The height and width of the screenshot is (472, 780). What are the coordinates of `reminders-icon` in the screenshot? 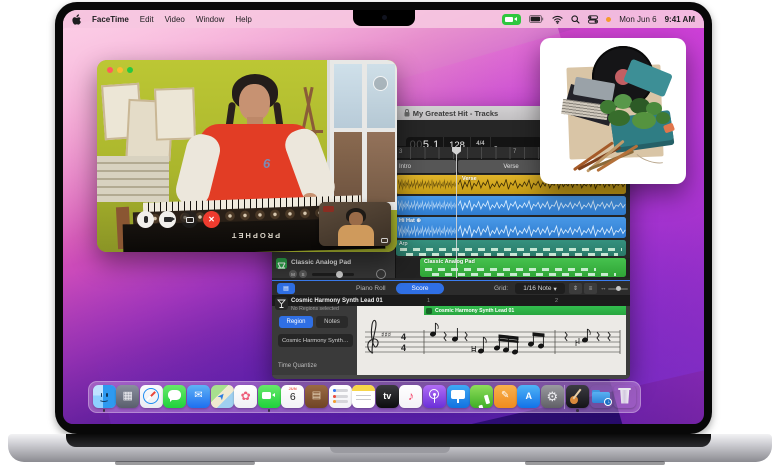 It's located at (340, 396).